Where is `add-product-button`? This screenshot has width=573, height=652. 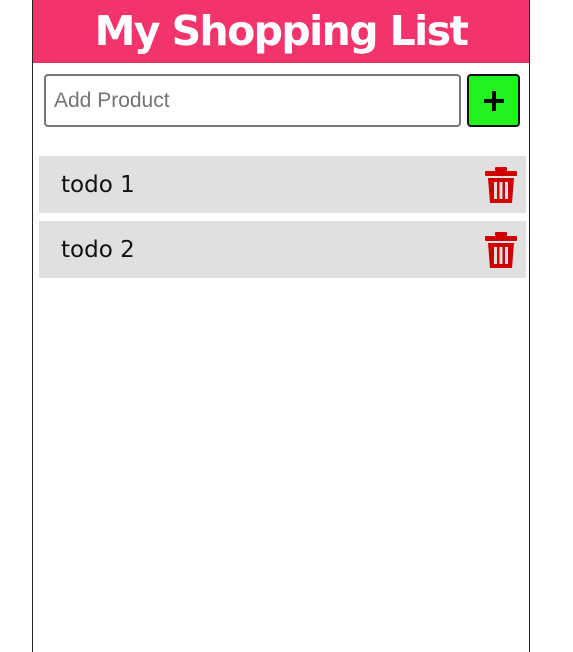
add-product-button is located at coordinates (493, 100).